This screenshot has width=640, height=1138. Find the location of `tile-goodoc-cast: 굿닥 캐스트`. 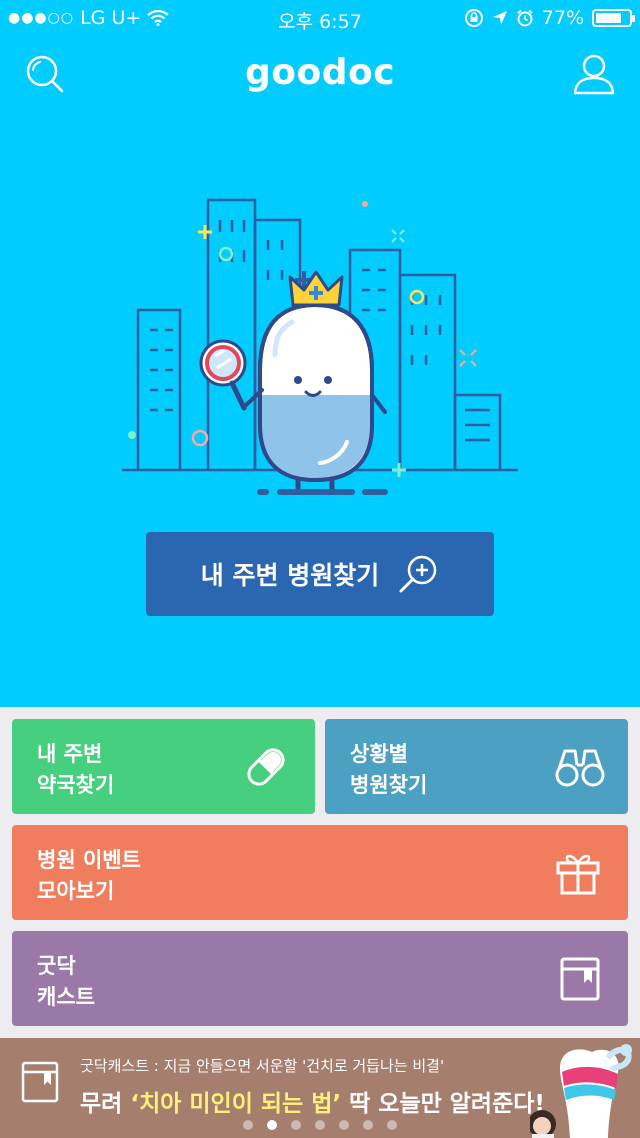

tile-goodoc-cast: 굿닥 캐스트 is located at coordinates (320, 978).